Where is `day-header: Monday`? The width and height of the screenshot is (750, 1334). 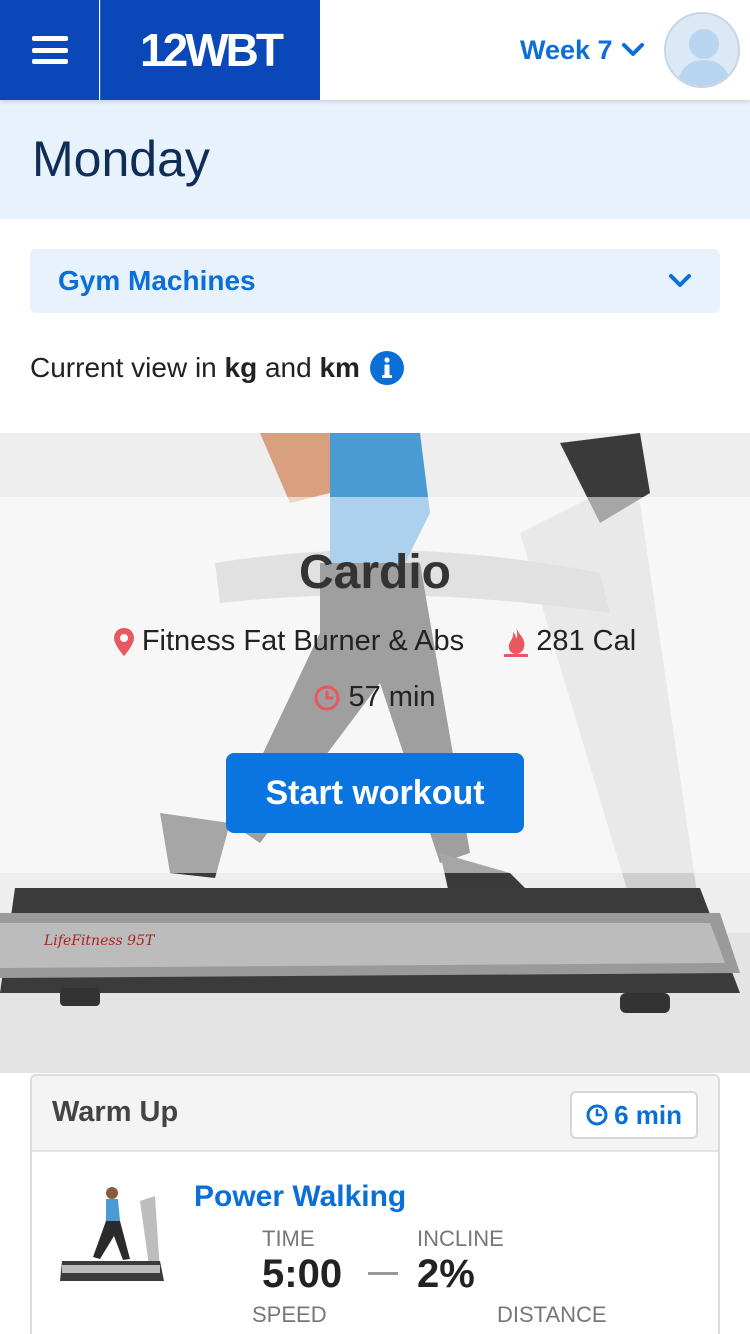 day-header: Monday is located at coordinates (375, 159).